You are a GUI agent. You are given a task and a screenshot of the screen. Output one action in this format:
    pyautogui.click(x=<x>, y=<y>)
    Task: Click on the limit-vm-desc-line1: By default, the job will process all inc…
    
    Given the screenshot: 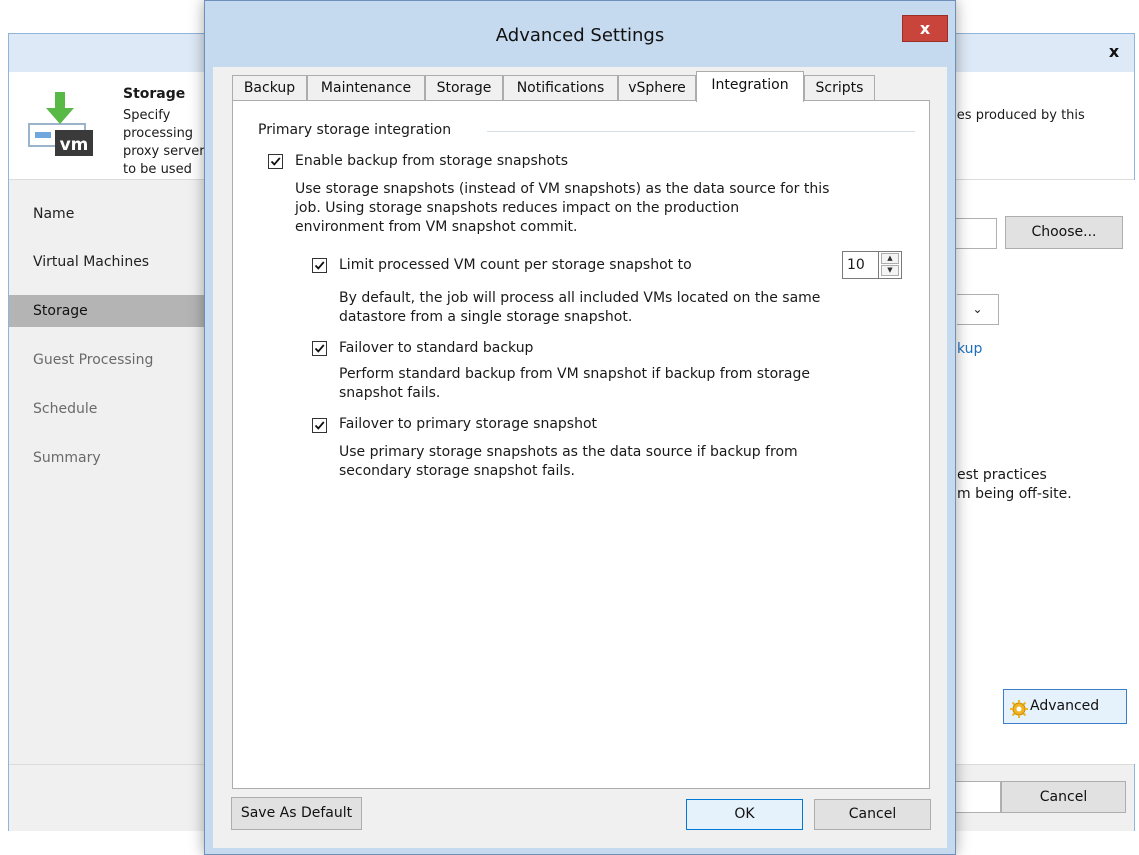 What is the action you would take?
    pyautogui.click(x=580, y=298)
    